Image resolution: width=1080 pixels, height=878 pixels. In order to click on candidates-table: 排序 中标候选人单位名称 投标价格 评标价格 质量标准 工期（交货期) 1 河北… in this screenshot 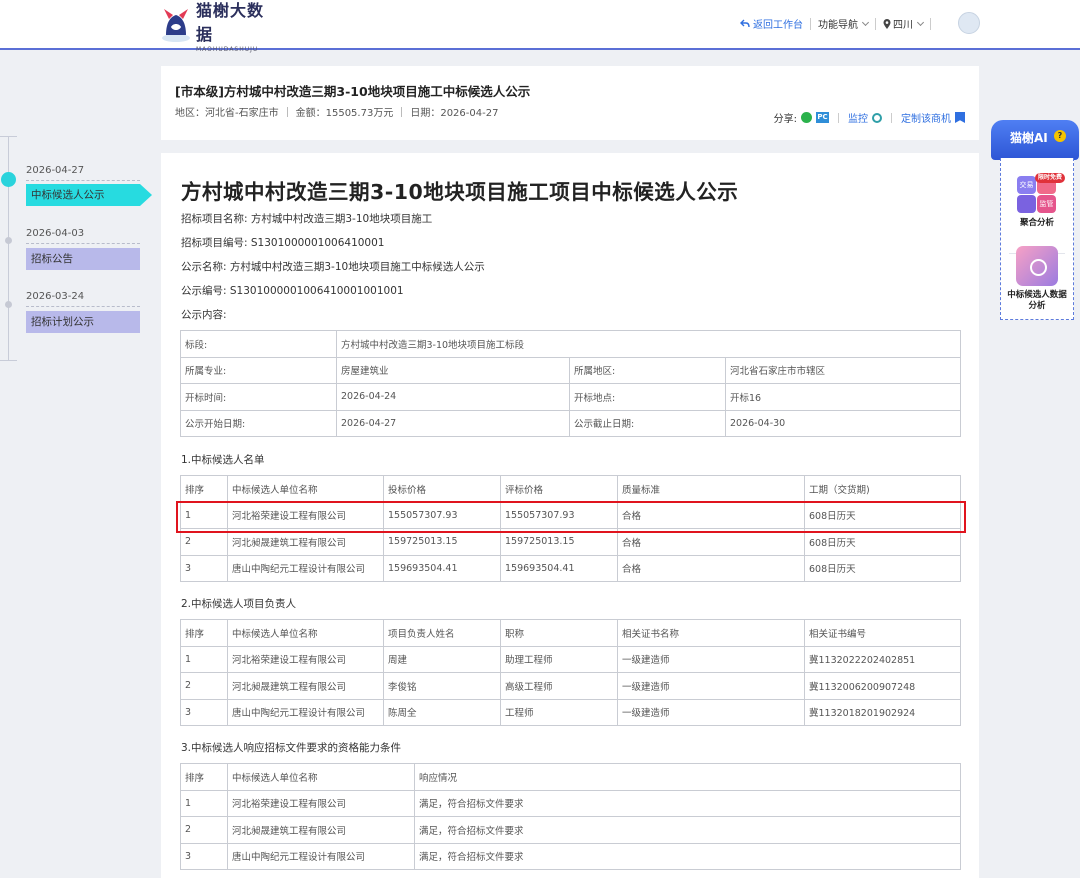, I will do `click(570, 528)`.